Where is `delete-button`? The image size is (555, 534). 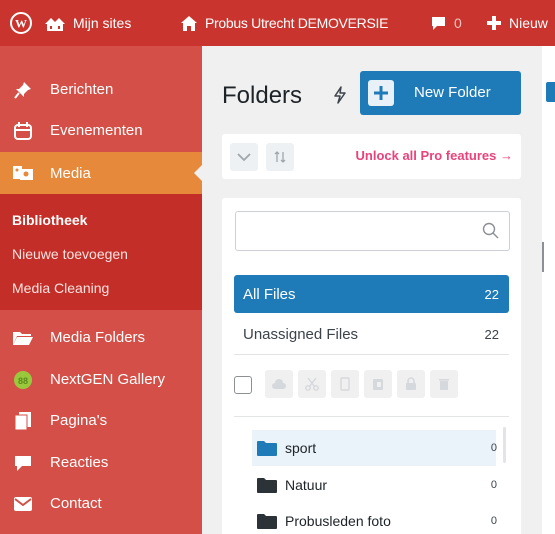 delete-button is located at coordinates (444, 384).